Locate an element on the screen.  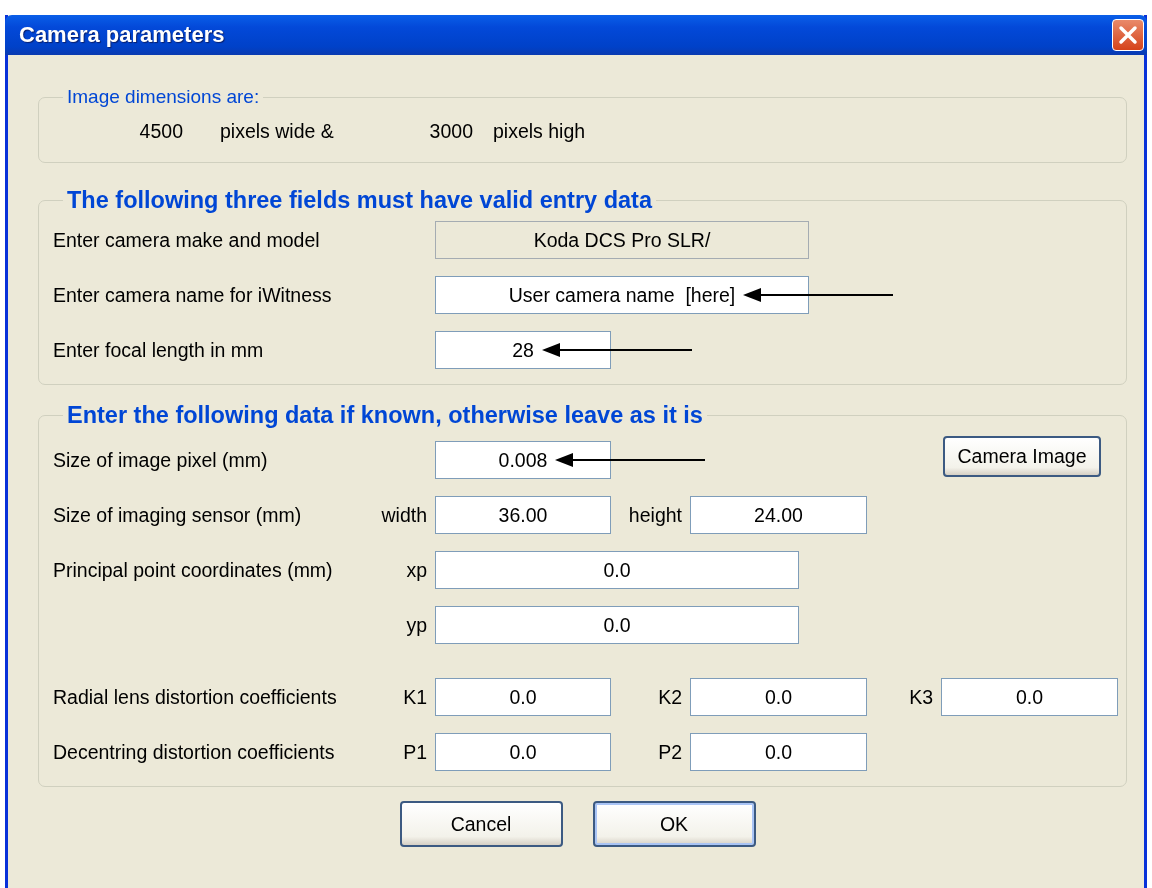
pixel-height: 3000 is located at coordinates (450, 131).